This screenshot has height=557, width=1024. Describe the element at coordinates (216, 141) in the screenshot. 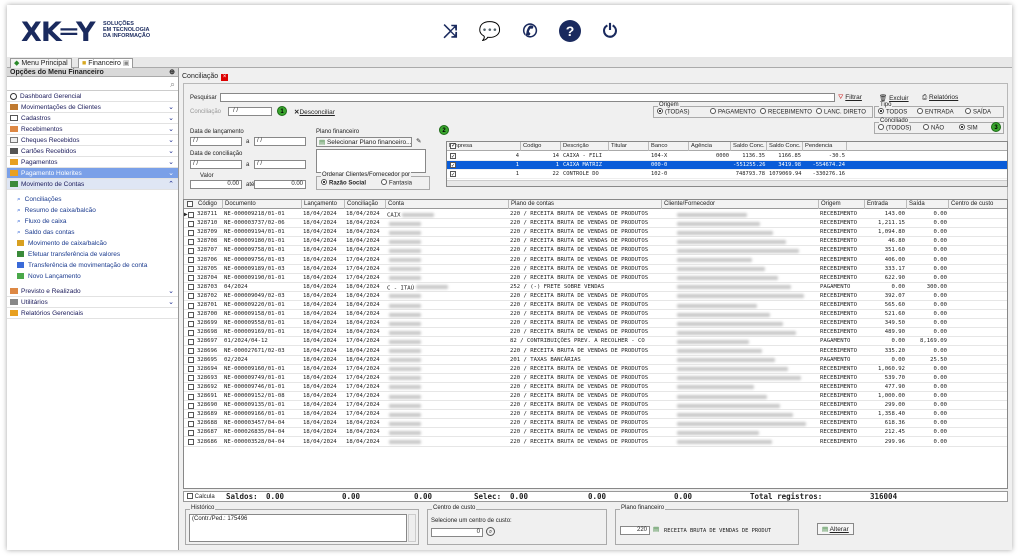

I see `lancamento-from-input: / /` at that location.